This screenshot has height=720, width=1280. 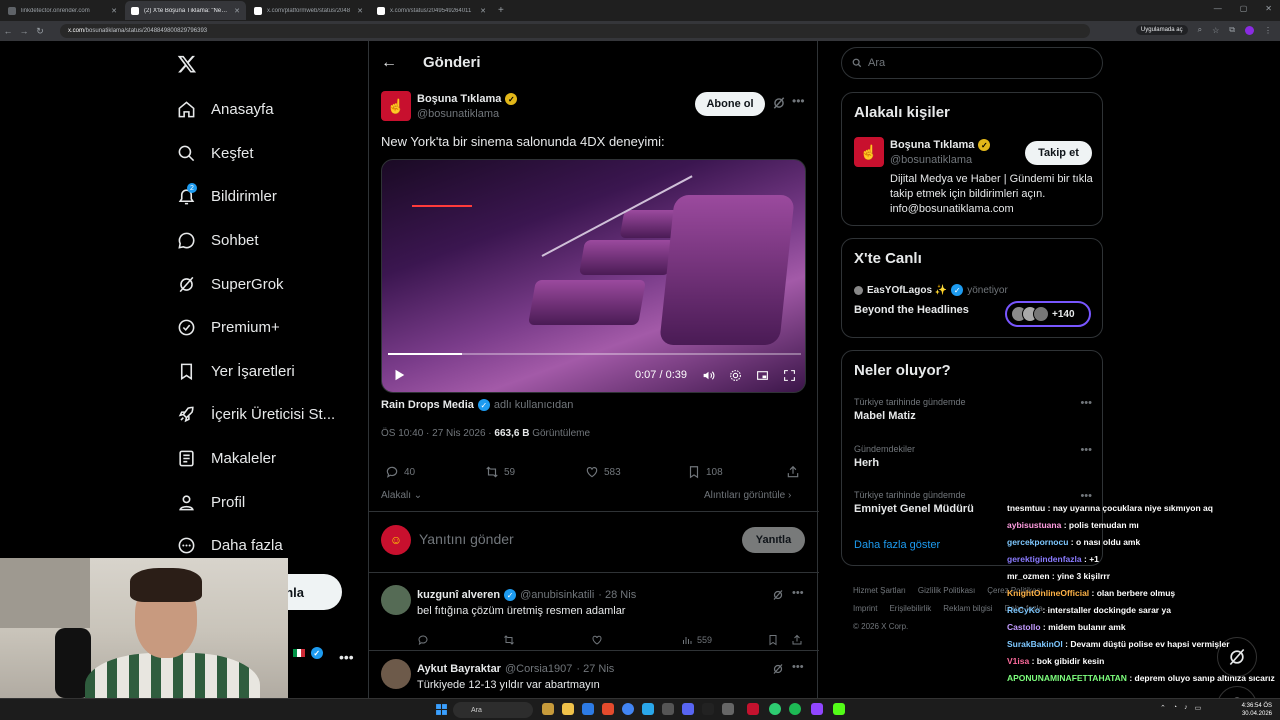 I want to click on footer-link: Hizmet Şartları, so click(x=879, y=590).